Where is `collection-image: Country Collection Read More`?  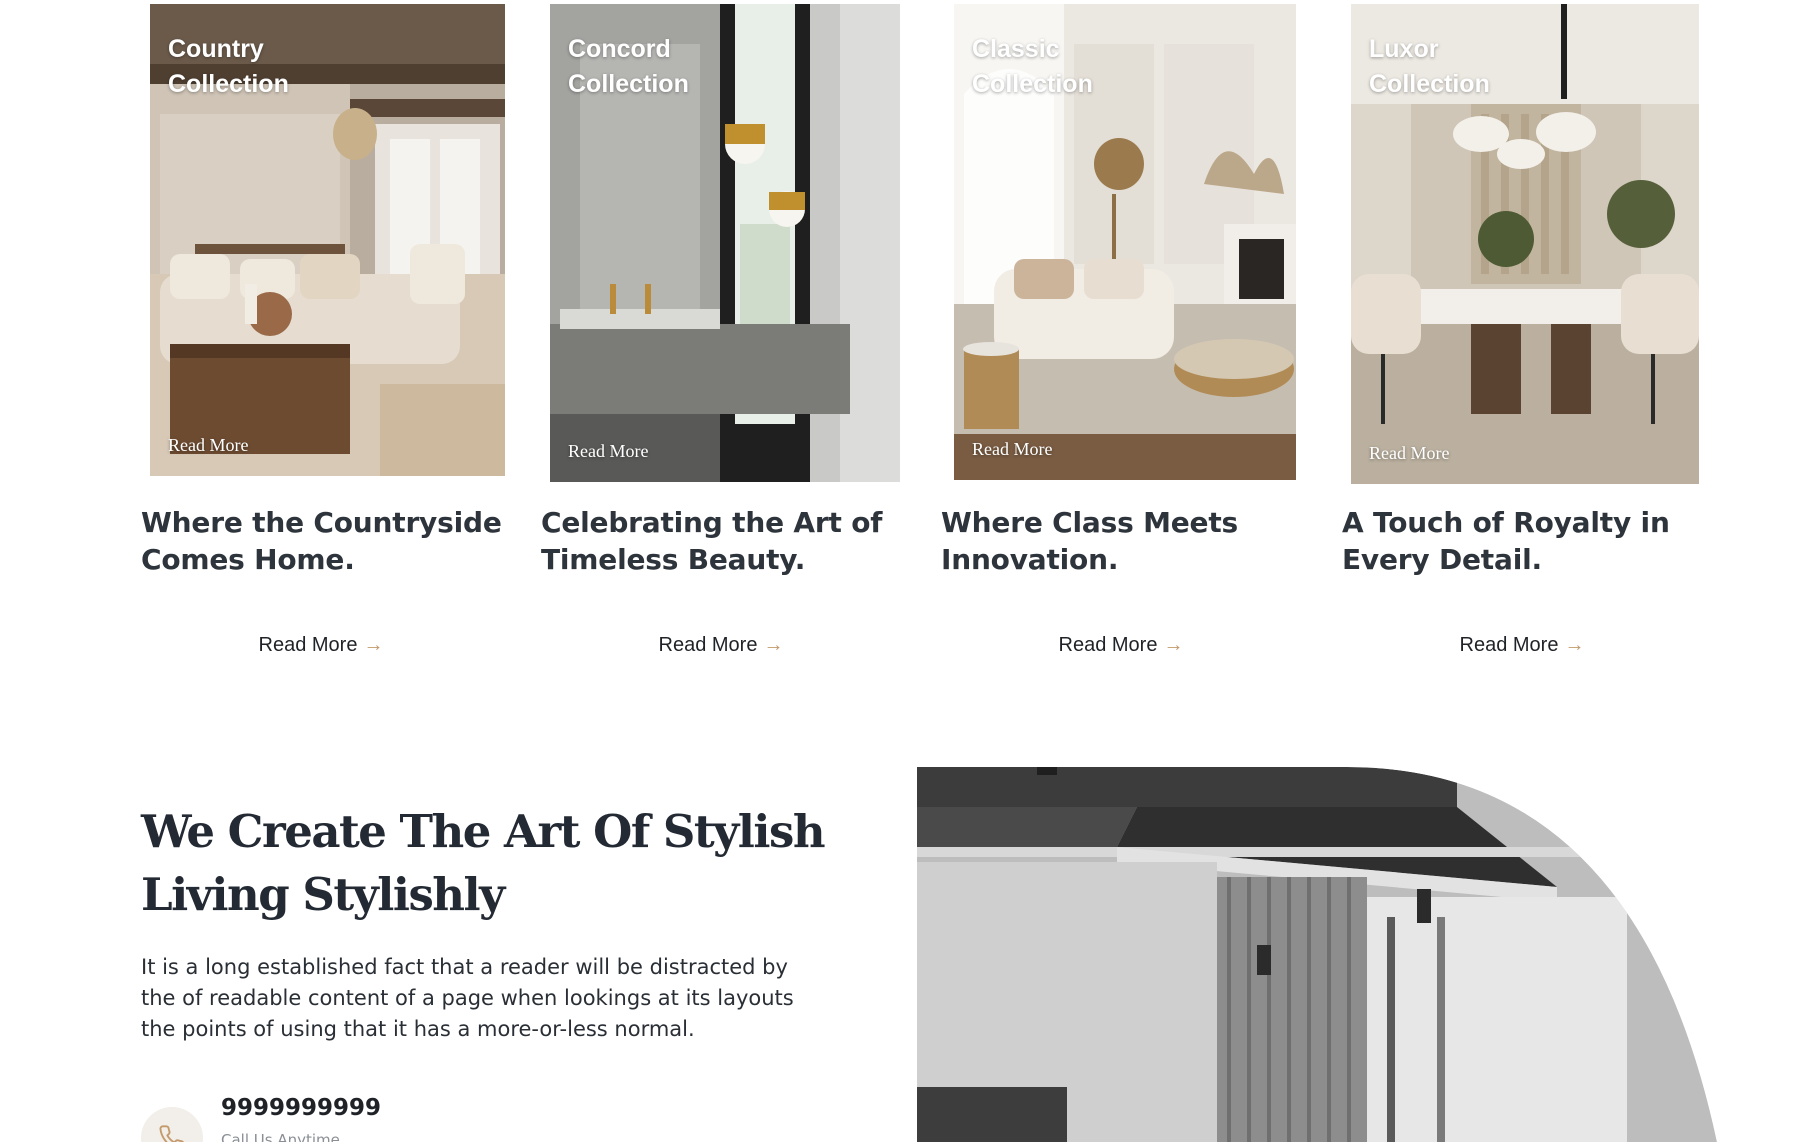 collection-image: Country Collection Read More is located at coordinates (327, 240).